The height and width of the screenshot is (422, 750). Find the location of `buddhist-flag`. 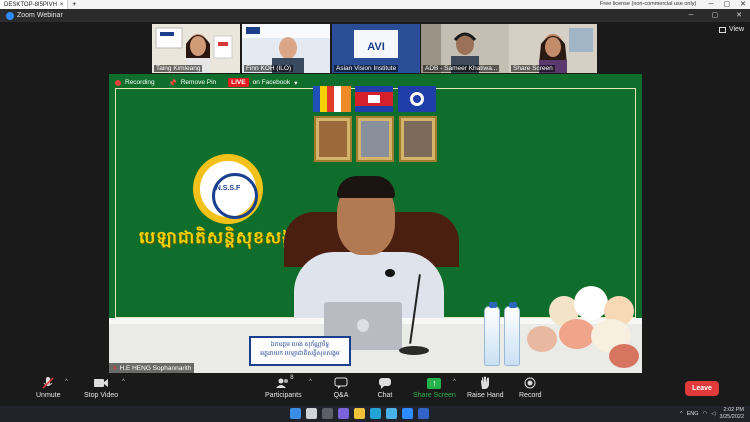

buddhist-flag is located at coordinates (332, 99).